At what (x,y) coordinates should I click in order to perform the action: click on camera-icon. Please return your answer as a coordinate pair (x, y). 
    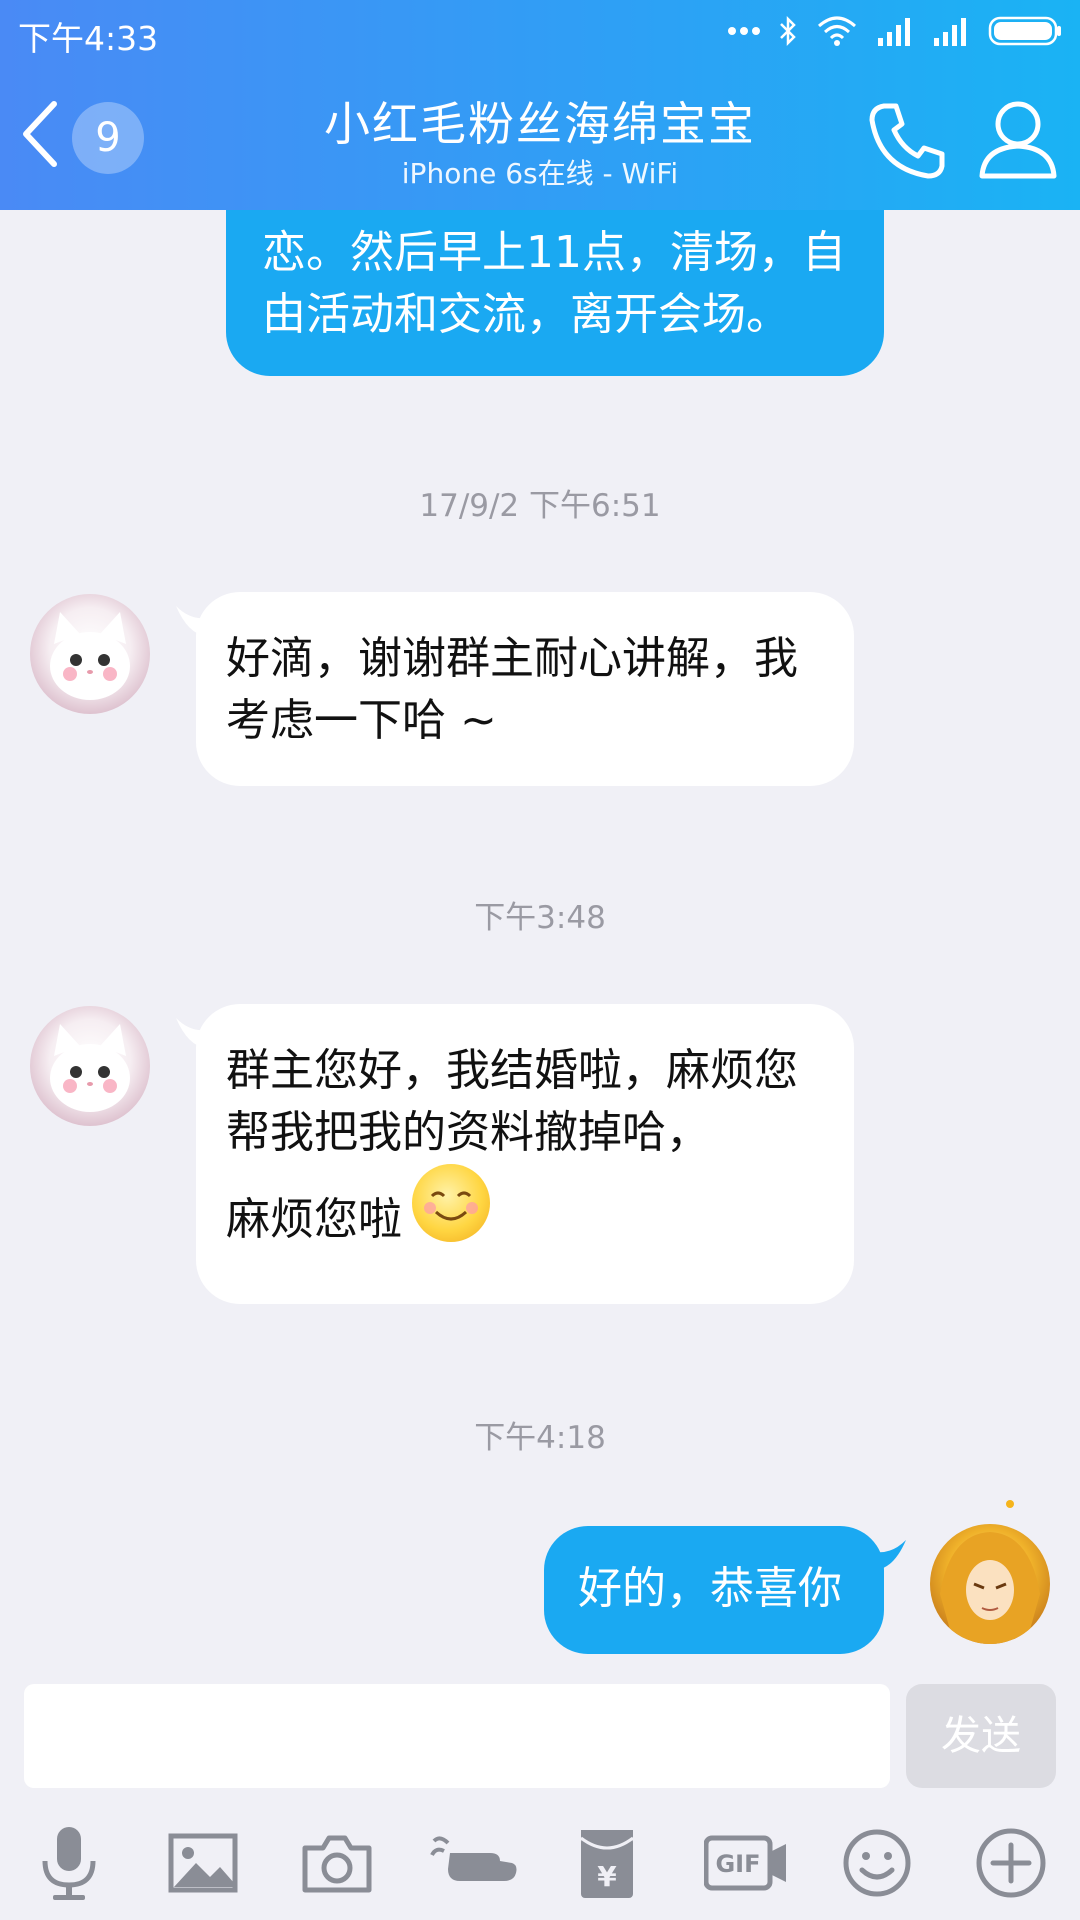
    Looking at the image, I should click on (337, 1864).